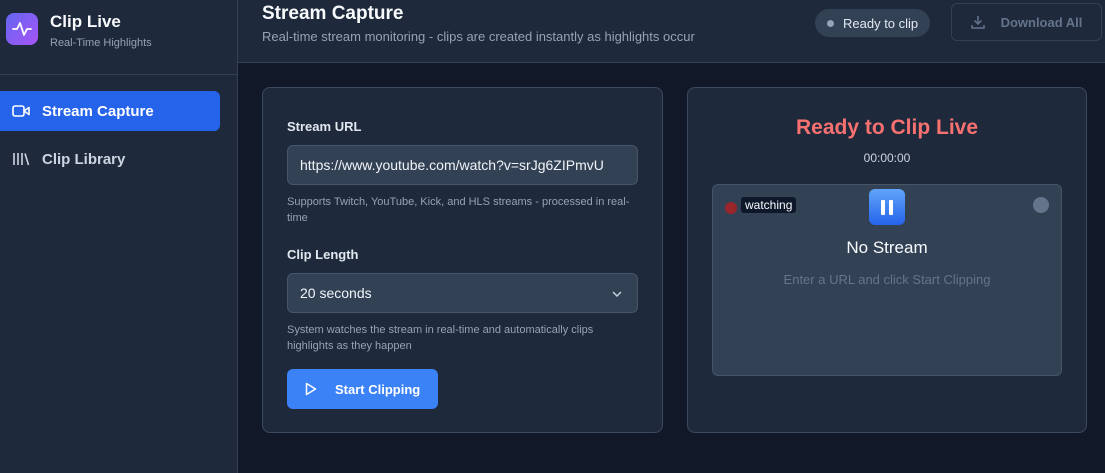  What do you see at coordinates (881, 23) in the screenshot?
I see `status-text: Ready to clip` at bounding box center [881, 23].